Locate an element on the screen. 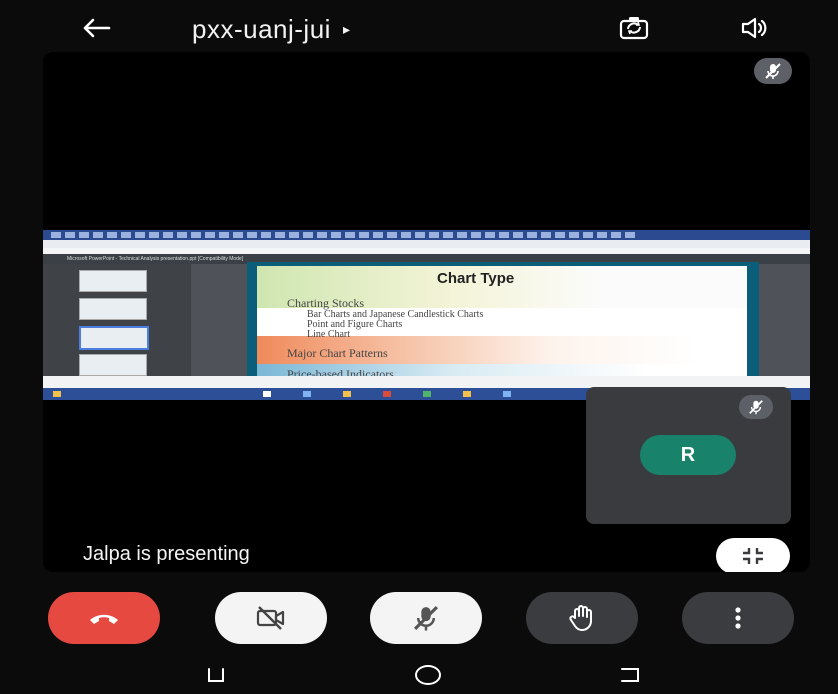  slide-thumbnail-selected is located at coordinates (114, 338).